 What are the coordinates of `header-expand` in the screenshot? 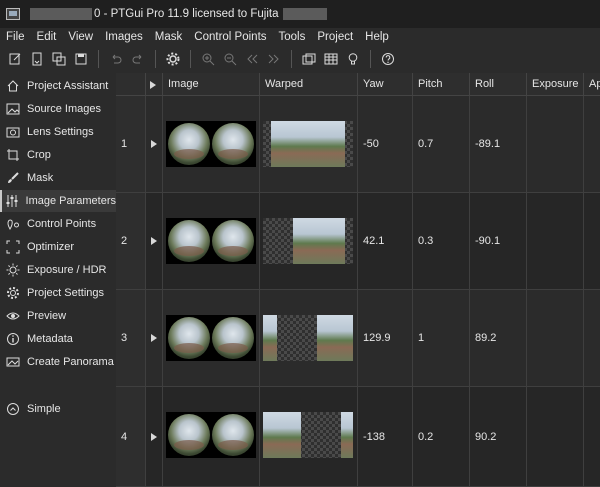 It's located at (154, 84).